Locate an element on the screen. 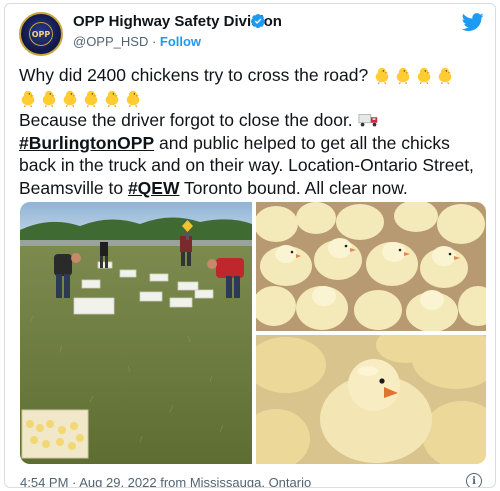  delivery-truck-icon is located at coordinates (367, 120).